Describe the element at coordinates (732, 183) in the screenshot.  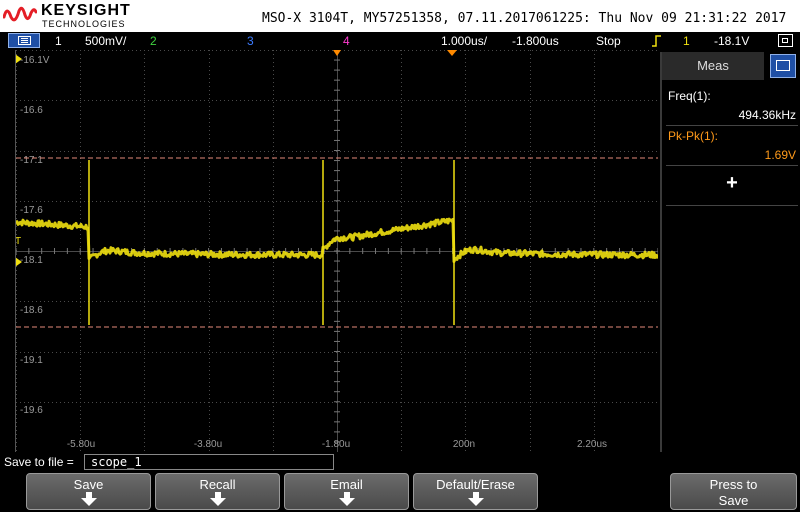
I see `add-measurement-button: +` at that location.